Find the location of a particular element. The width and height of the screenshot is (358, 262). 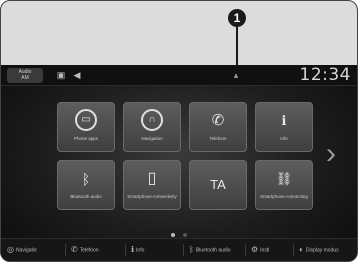

navigation-icon: ◎ is located at coordinates (10, 249).